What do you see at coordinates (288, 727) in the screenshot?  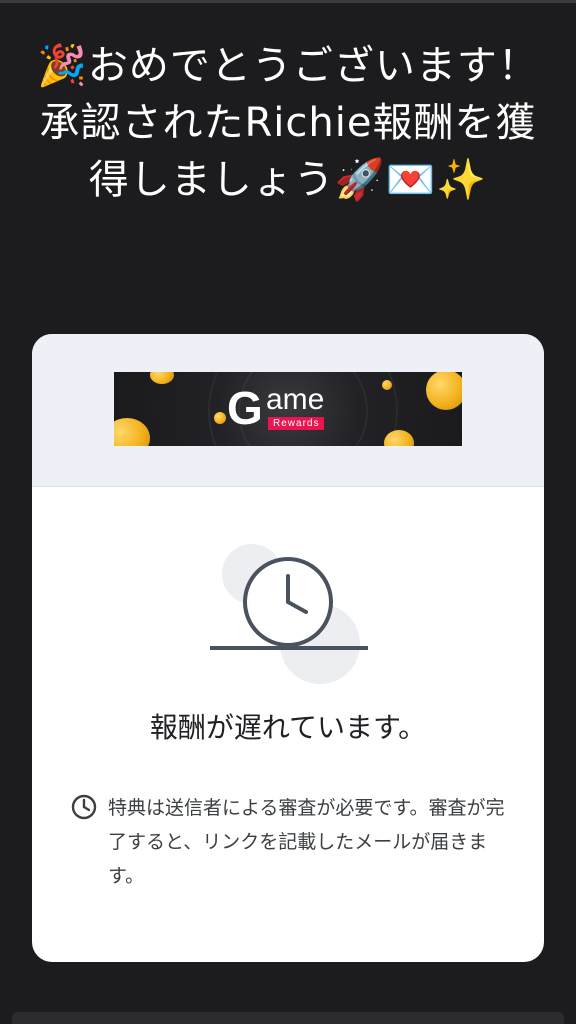 I see `status-title: 報酬が遅れています。` at bounding box center [288, 727].